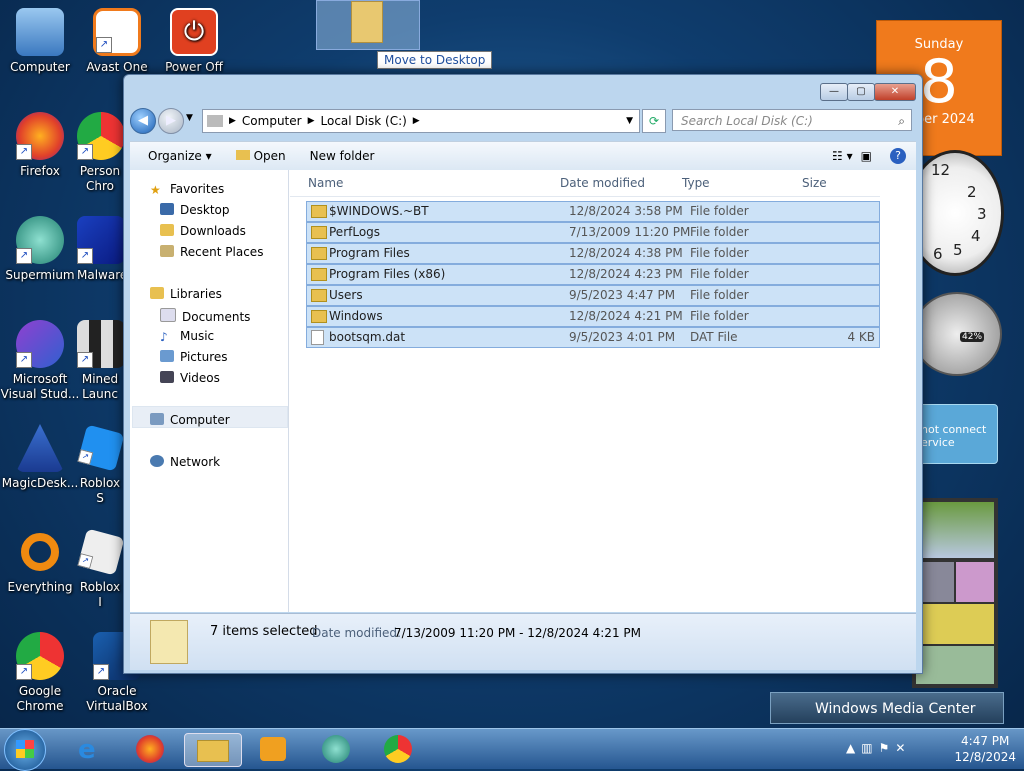  Describe the element at coordinates (261, 156) in the screenshot. I see `open-button: Open` at that location.